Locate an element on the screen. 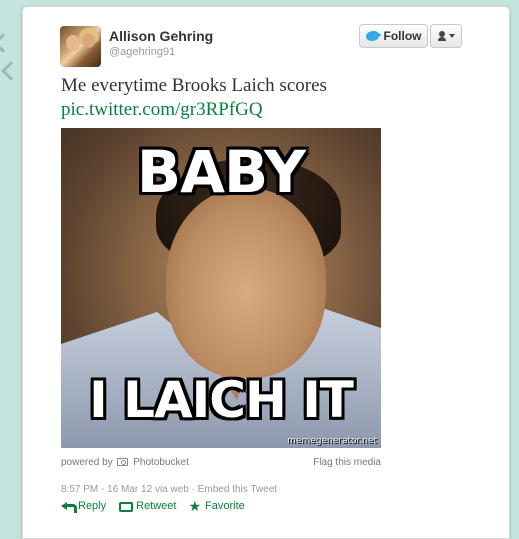  follow-button: Follow is located at coordinates (393, 36).